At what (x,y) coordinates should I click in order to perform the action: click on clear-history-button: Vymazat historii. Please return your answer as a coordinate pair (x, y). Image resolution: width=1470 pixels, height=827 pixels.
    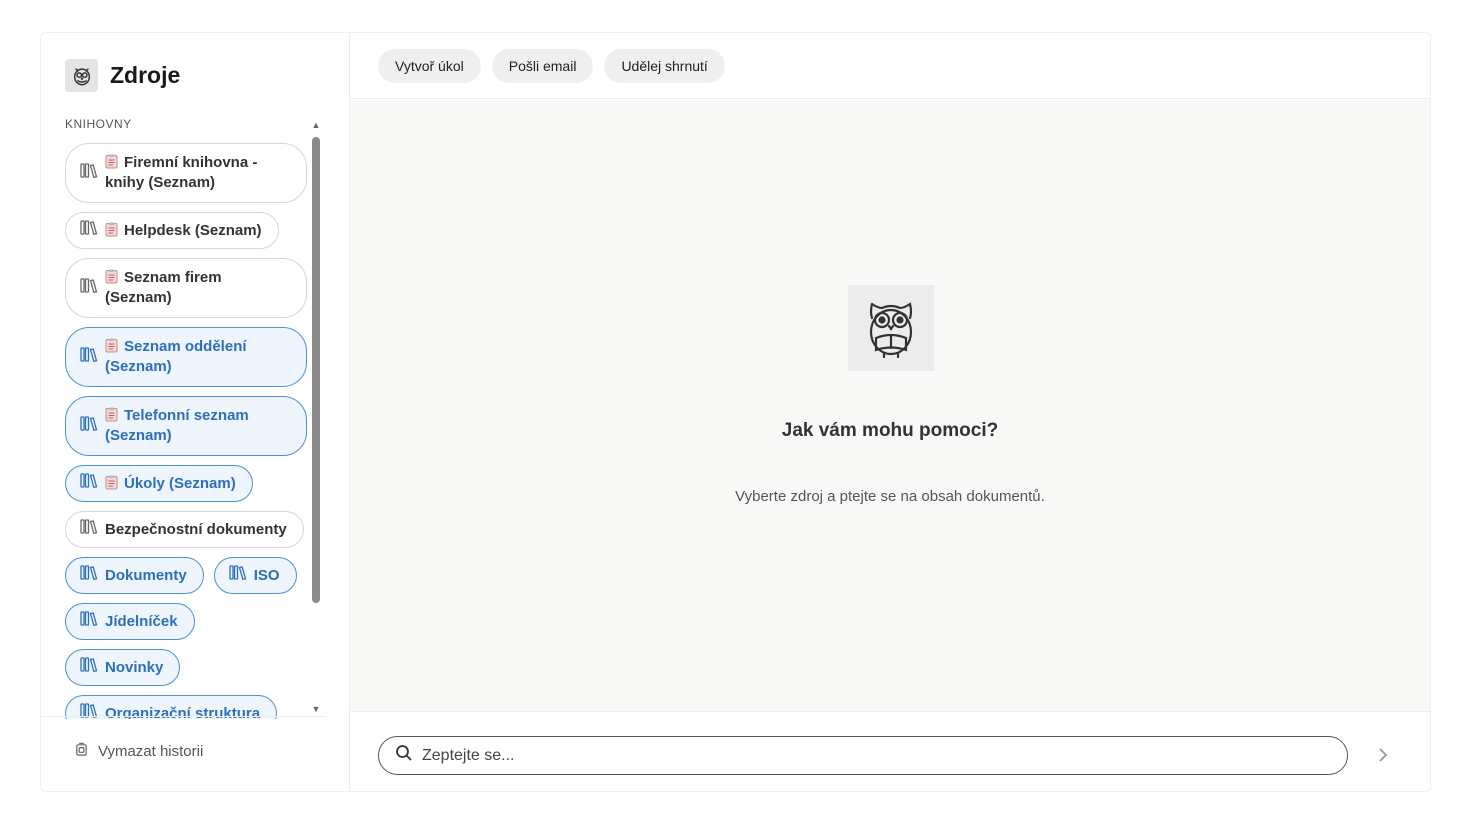
    Looking at the image, I should click on (138, 751).